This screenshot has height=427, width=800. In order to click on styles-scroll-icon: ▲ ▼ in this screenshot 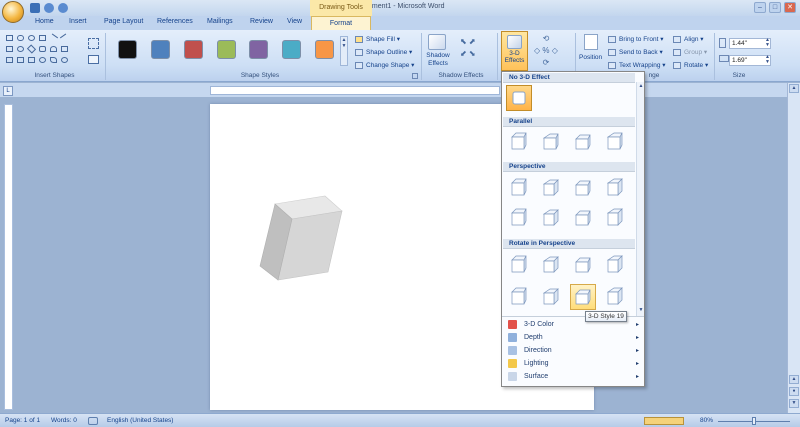, I will do `click(344, 51)`.